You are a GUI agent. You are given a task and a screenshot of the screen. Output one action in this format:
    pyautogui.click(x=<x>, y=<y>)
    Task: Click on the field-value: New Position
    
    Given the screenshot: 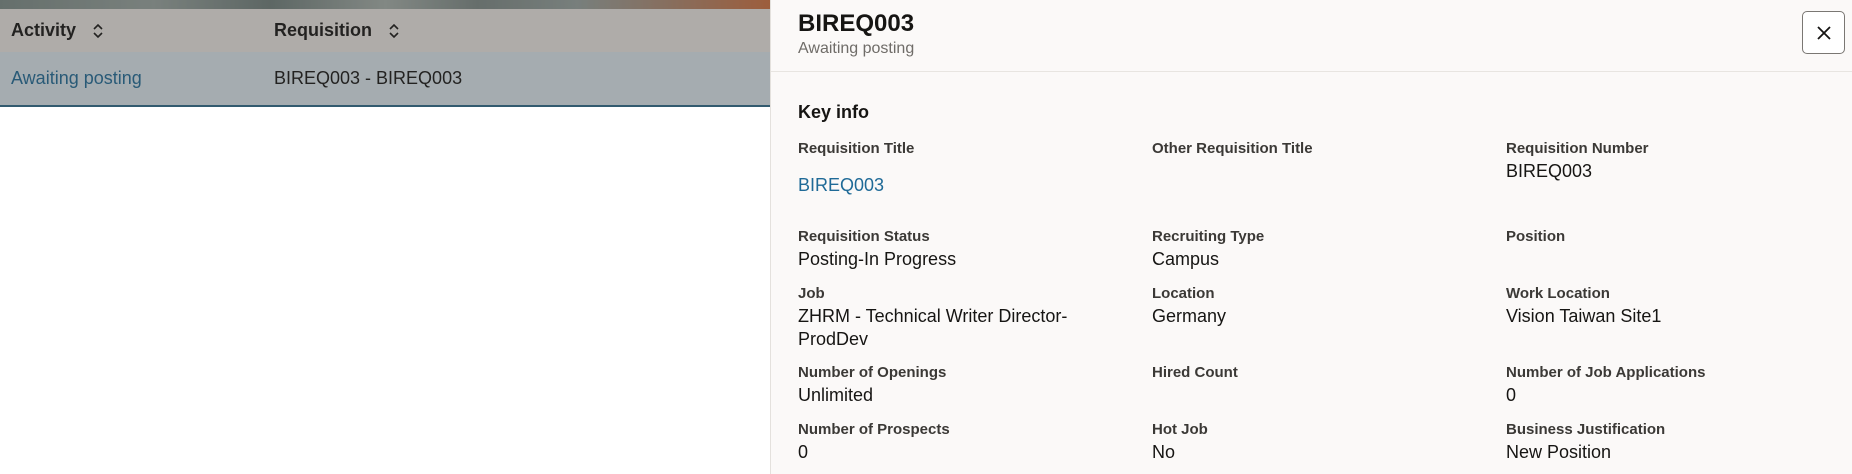 What is the action you would take?
    pyautogui.click(x=1559, y=452)
    